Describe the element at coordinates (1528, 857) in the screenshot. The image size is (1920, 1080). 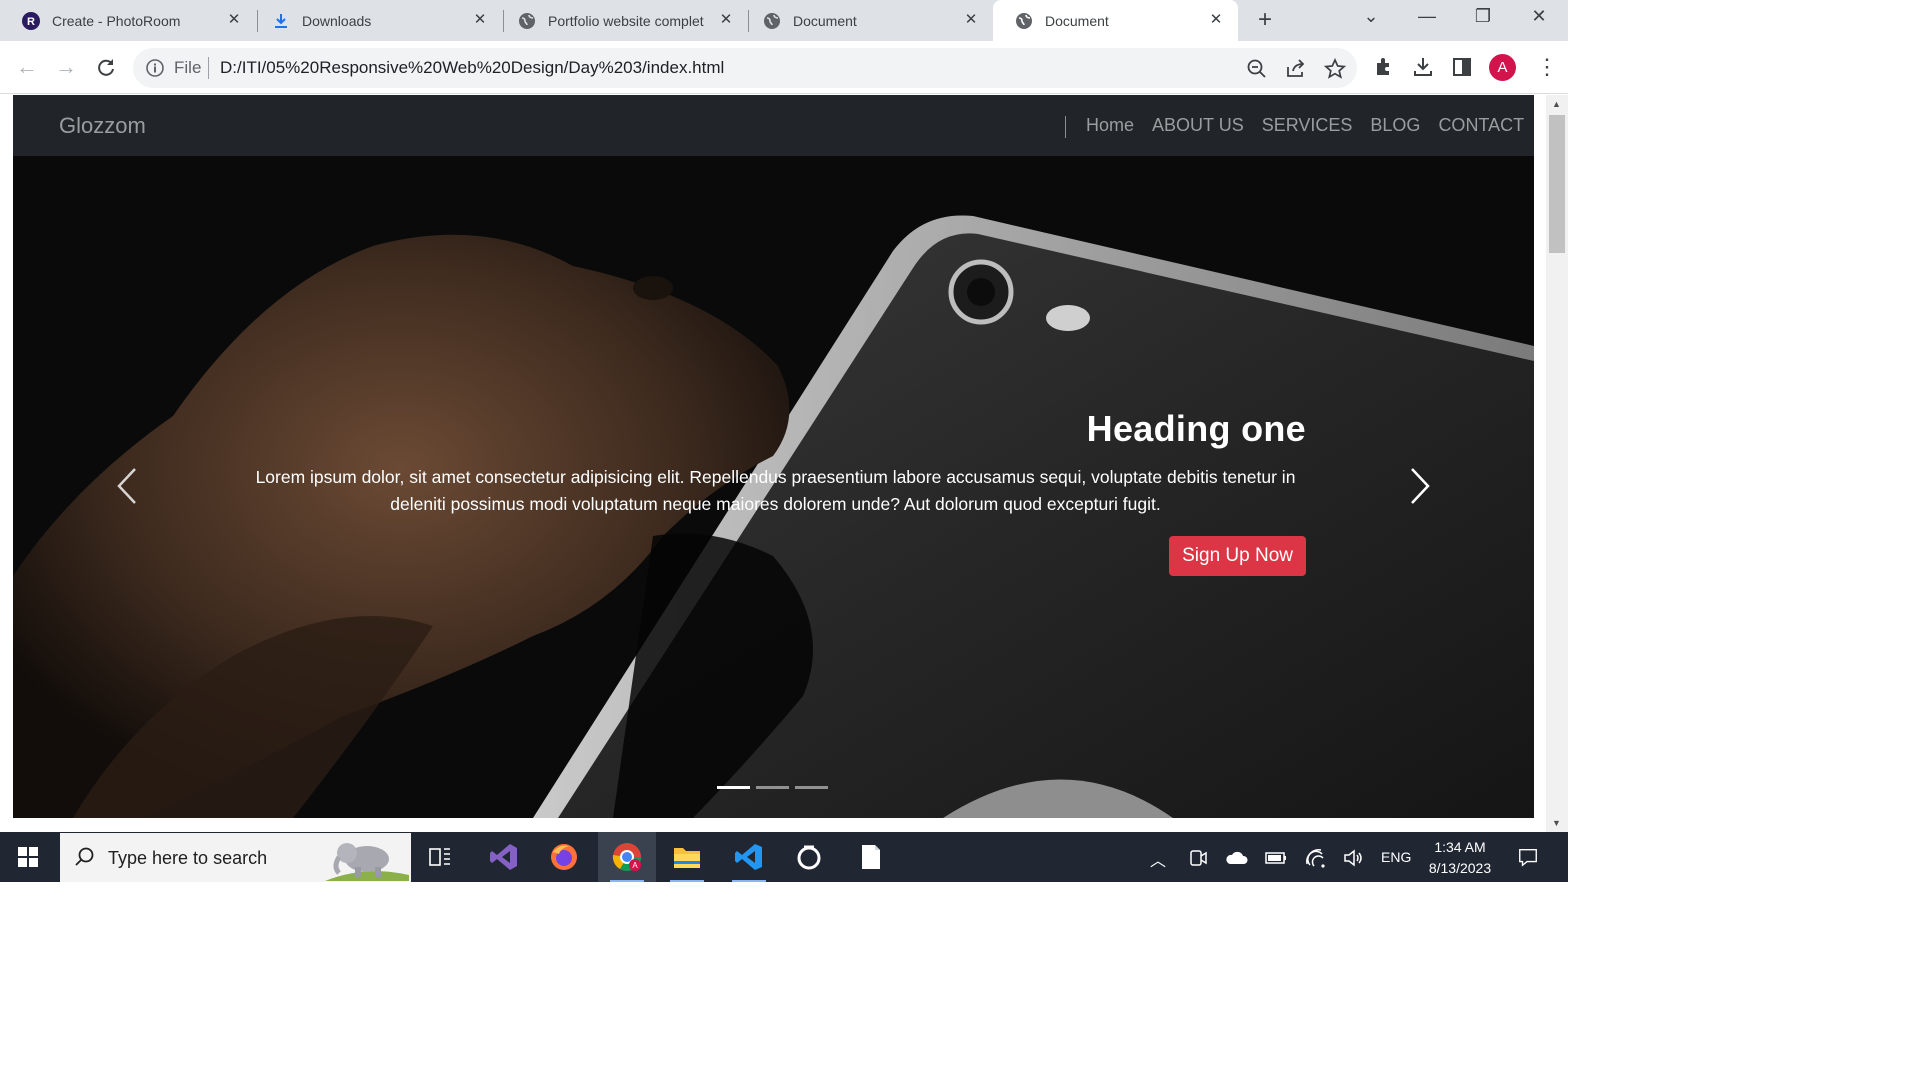
I see `notifications-icon` at that location.